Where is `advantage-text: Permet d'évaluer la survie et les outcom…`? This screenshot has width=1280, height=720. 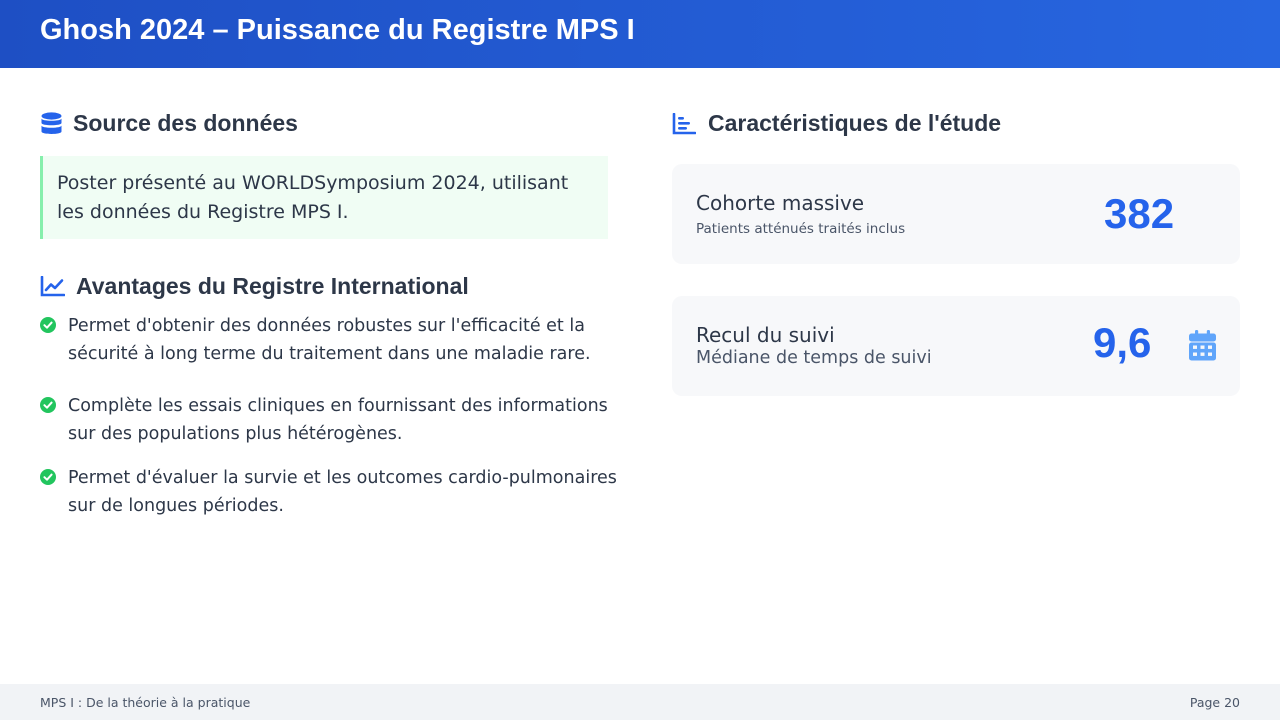 advantage-text: Permet d'évaluer la survie et les outcom… is located at coordinates (342, 492).